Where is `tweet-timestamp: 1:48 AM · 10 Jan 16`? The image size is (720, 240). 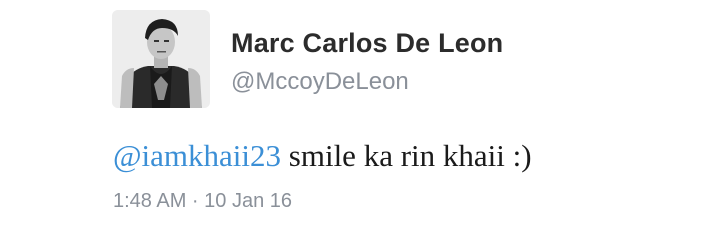
tweet-timestamp: 1:48 AM · 10 Jan 16 is located at coordinates (202, 201).